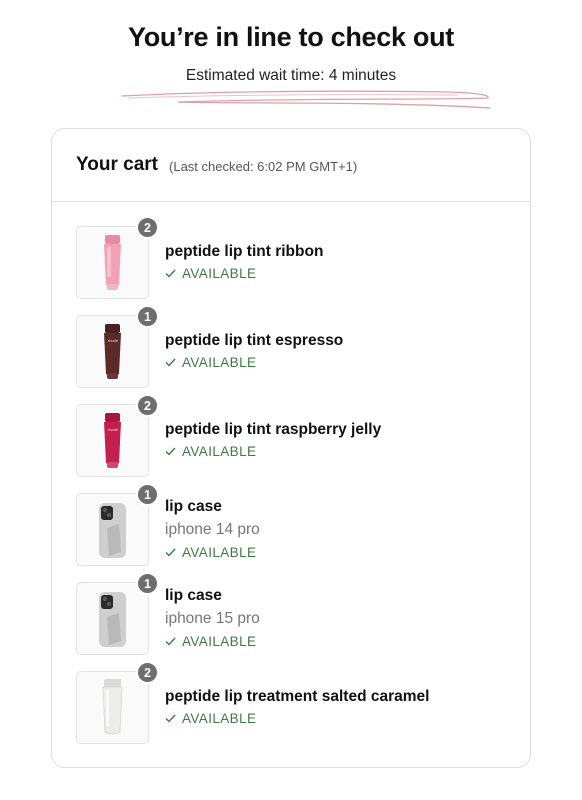 The width and height of the screenshot is (582, 800). What do you see at coordinates (212, 618) in the screenshot?
I see `product-variant: iphone 15 pro` at bounding box center [212, 618].